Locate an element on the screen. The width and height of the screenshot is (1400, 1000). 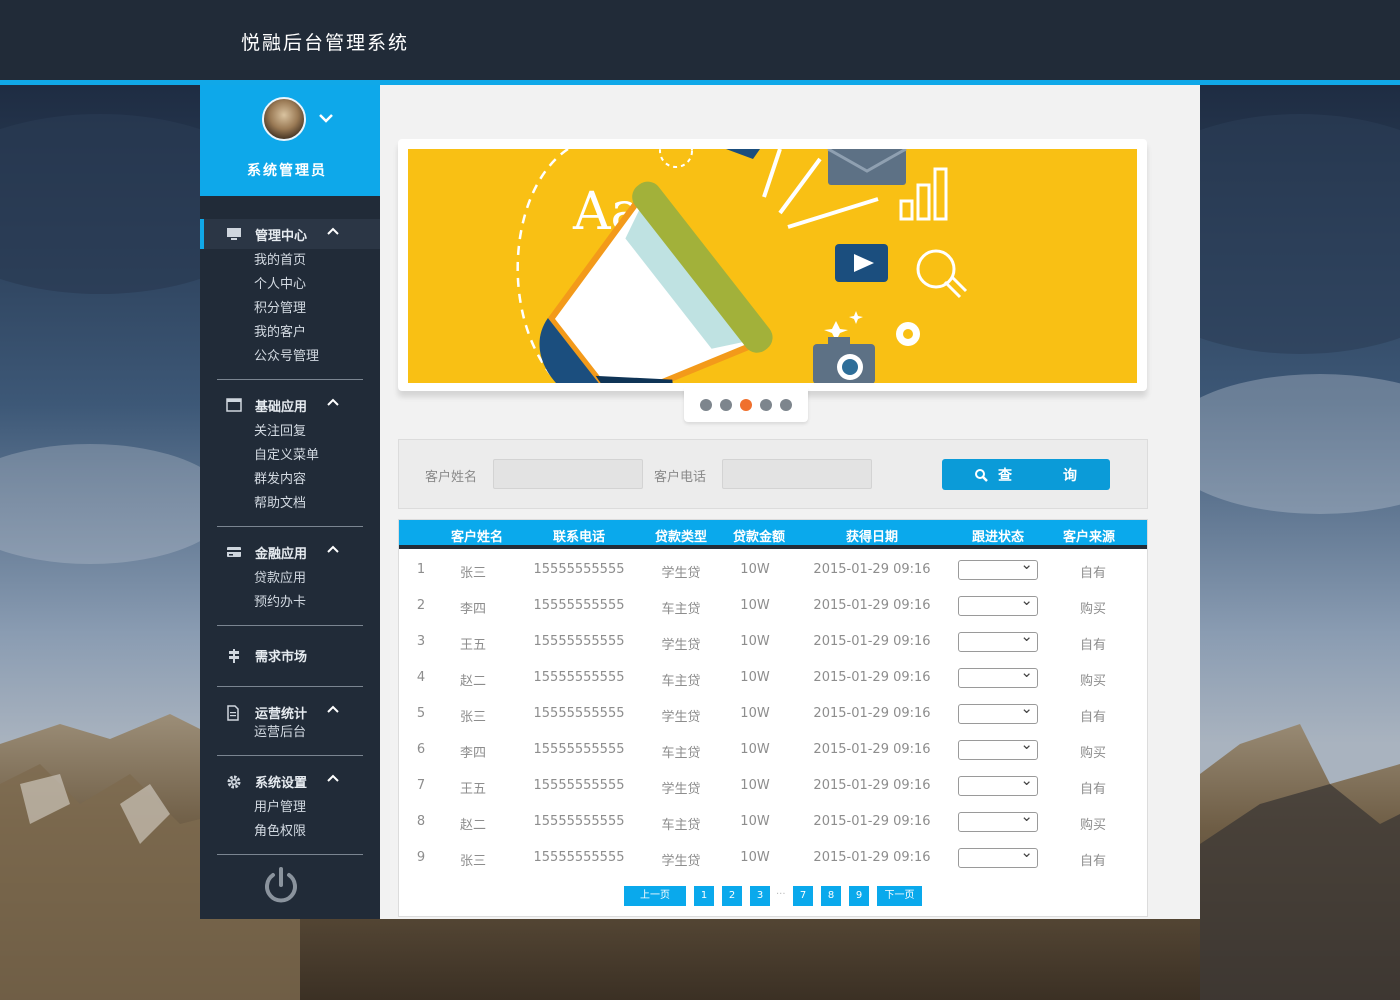
banner-carousel: Aa is located at coordinates (772, 265).